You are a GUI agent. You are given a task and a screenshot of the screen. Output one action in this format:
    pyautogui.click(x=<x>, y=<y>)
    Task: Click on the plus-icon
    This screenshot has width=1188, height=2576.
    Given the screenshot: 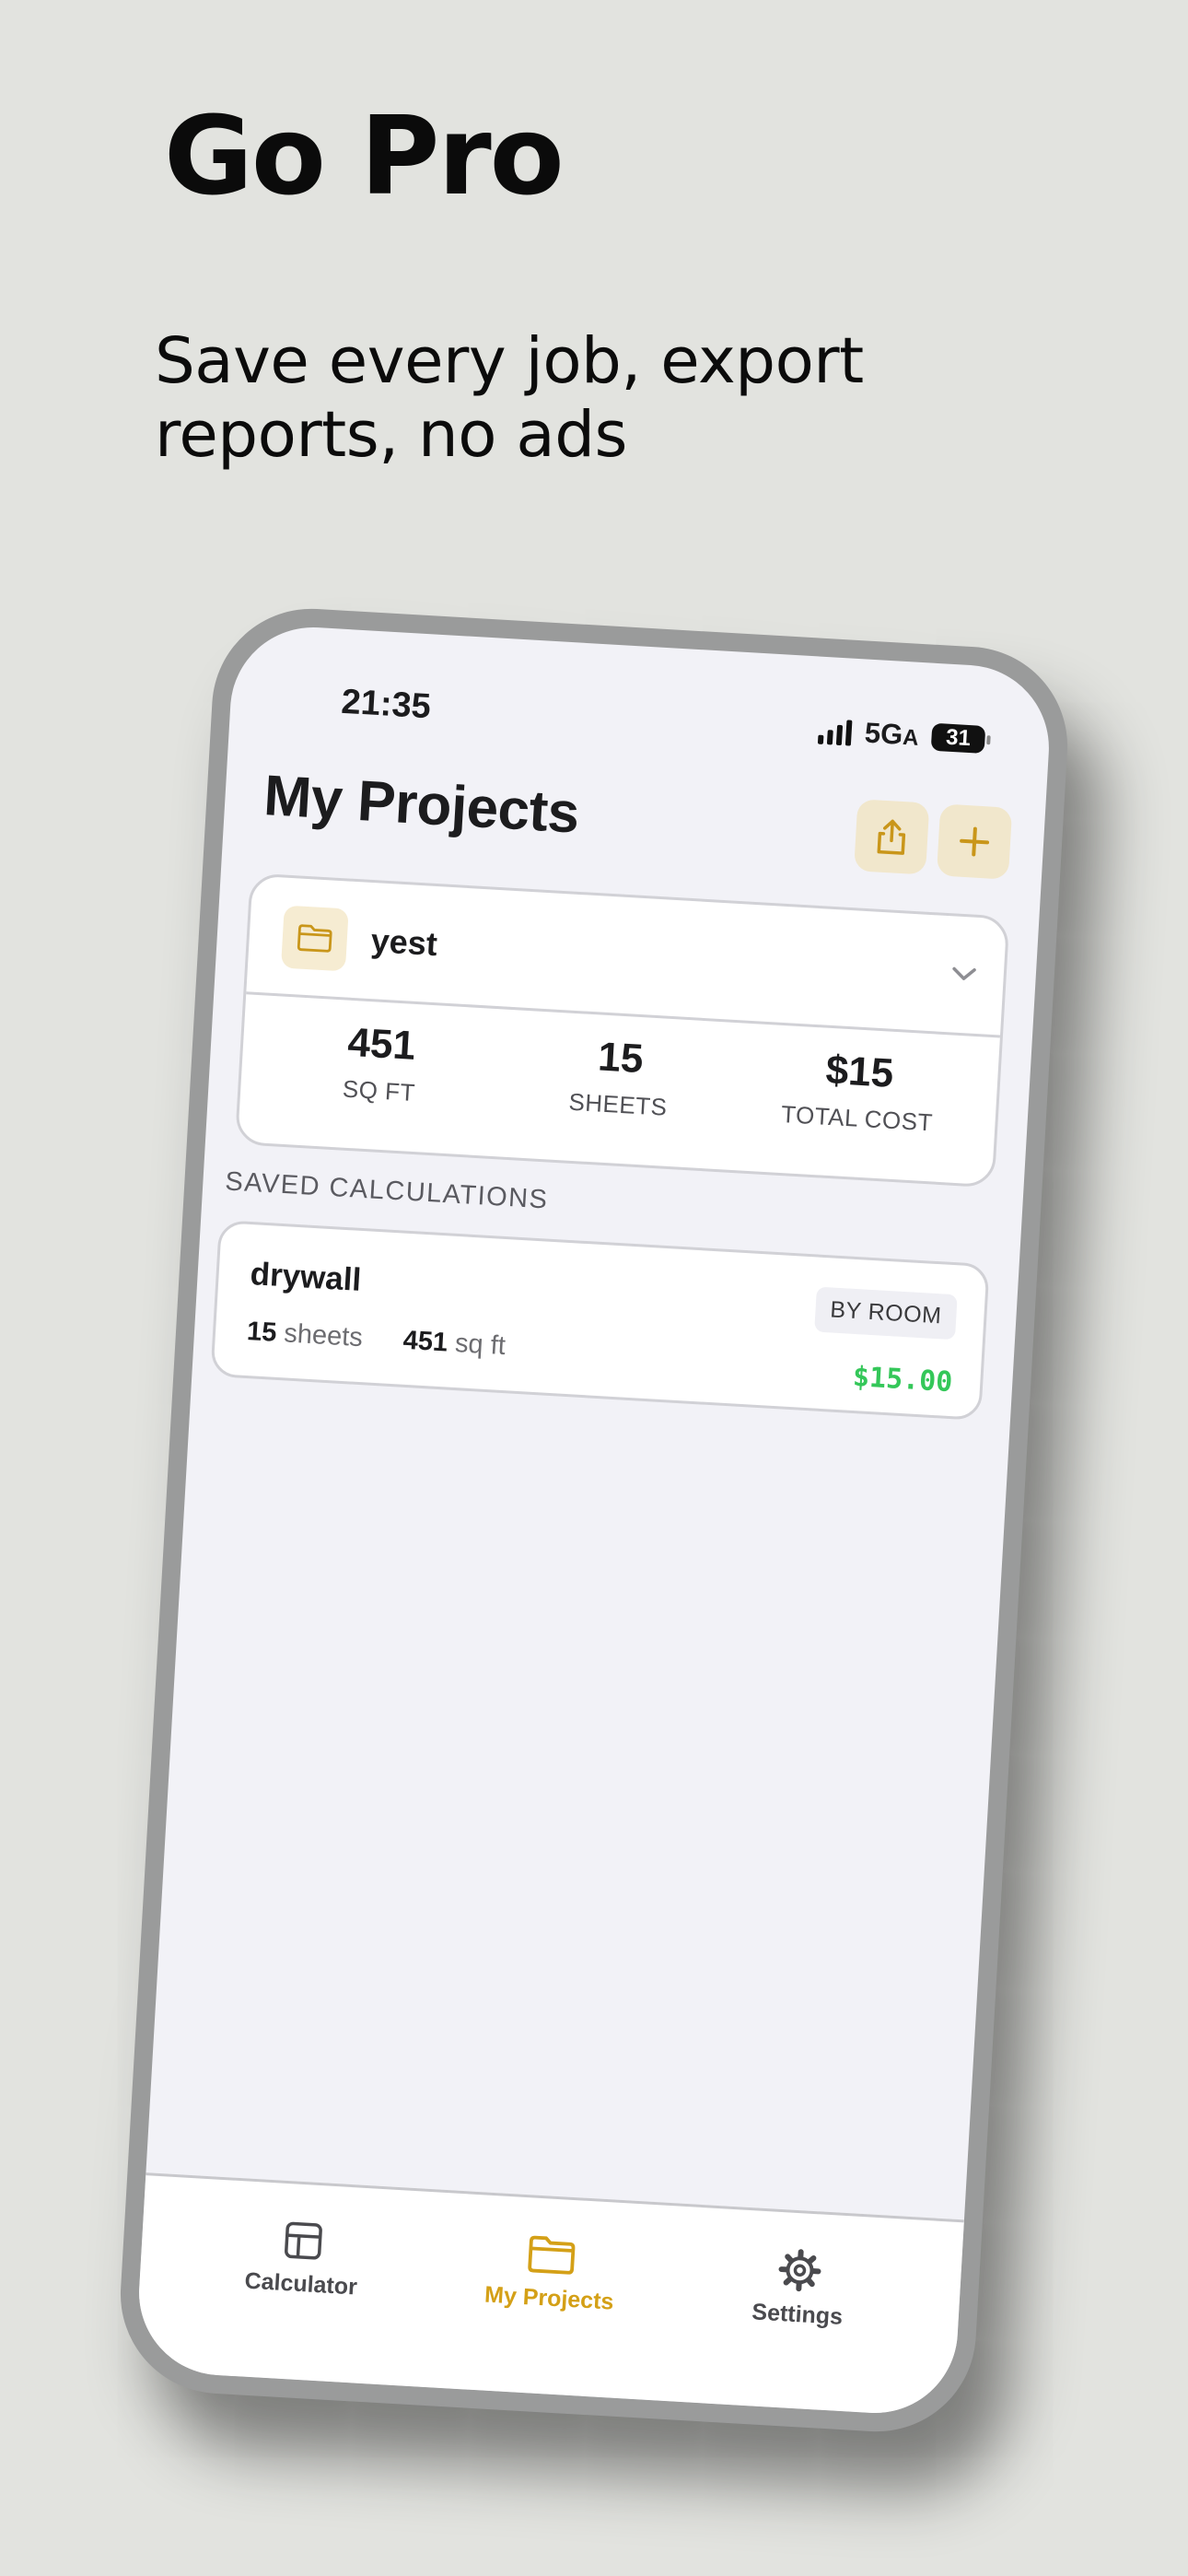 What is the action you would take?
    pyautogui.click(x=975, y=841)
    